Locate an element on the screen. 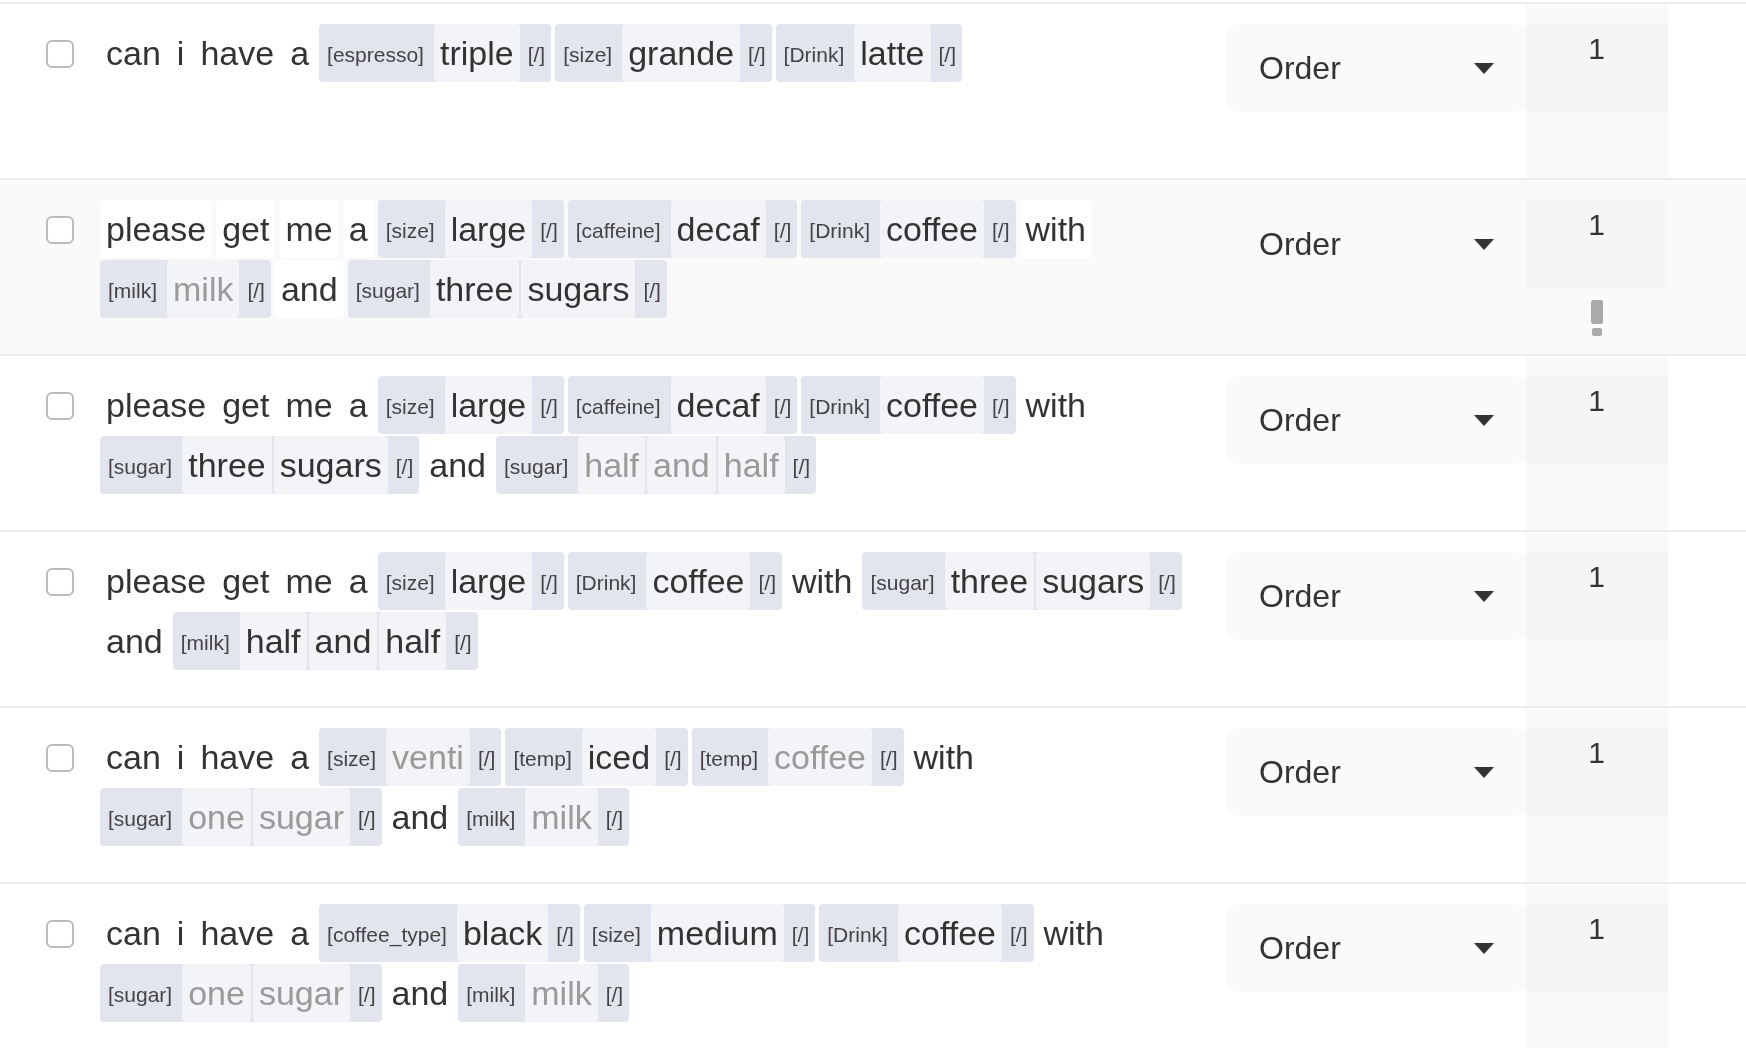 Image resolution: width=1746 pixels, height=1048 pixels. entity-tag: [size] grande [/] is located at coordinates (663, 53).